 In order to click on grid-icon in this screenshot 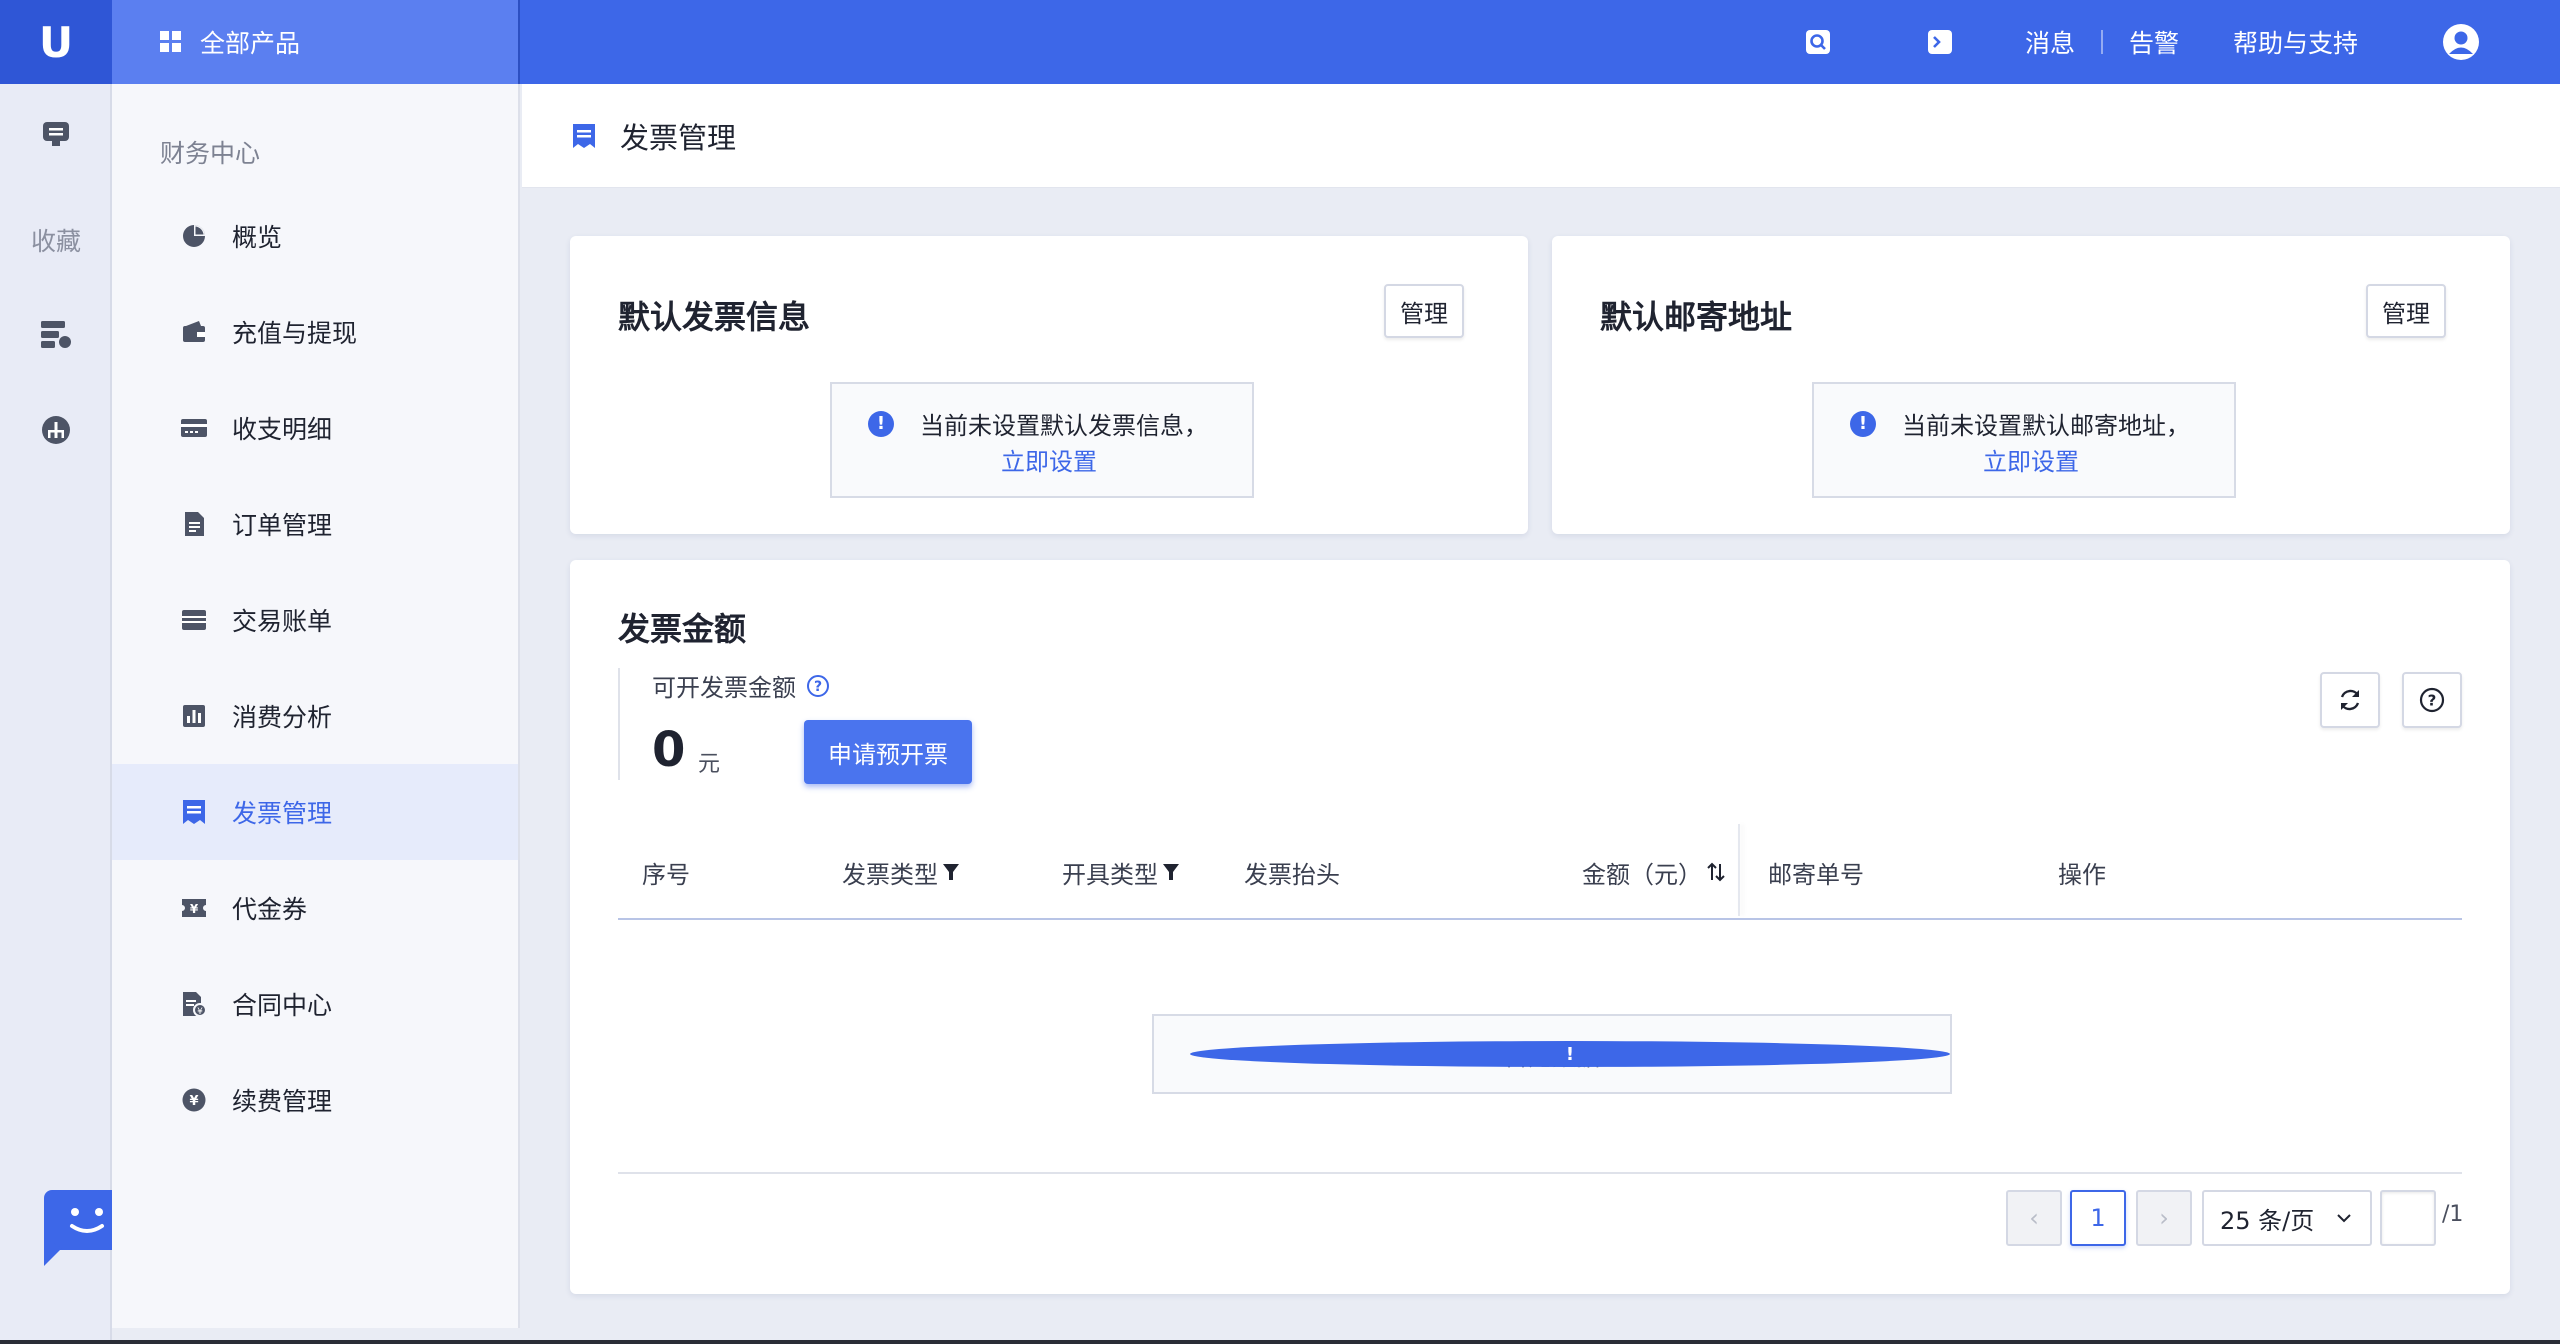, I will do `click(170, 41)`.